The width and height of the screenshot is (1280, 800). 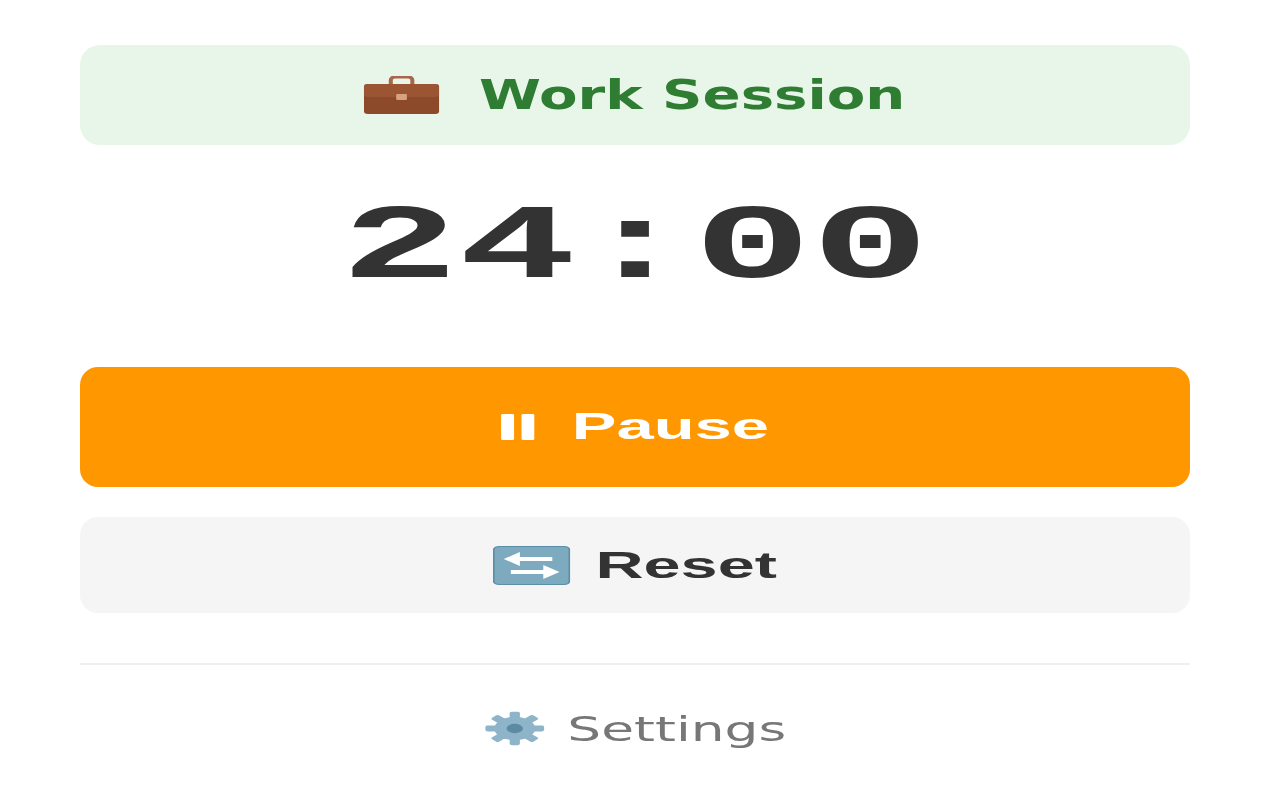 I want to click on briefcase-icon, so click(x=402, y=95).